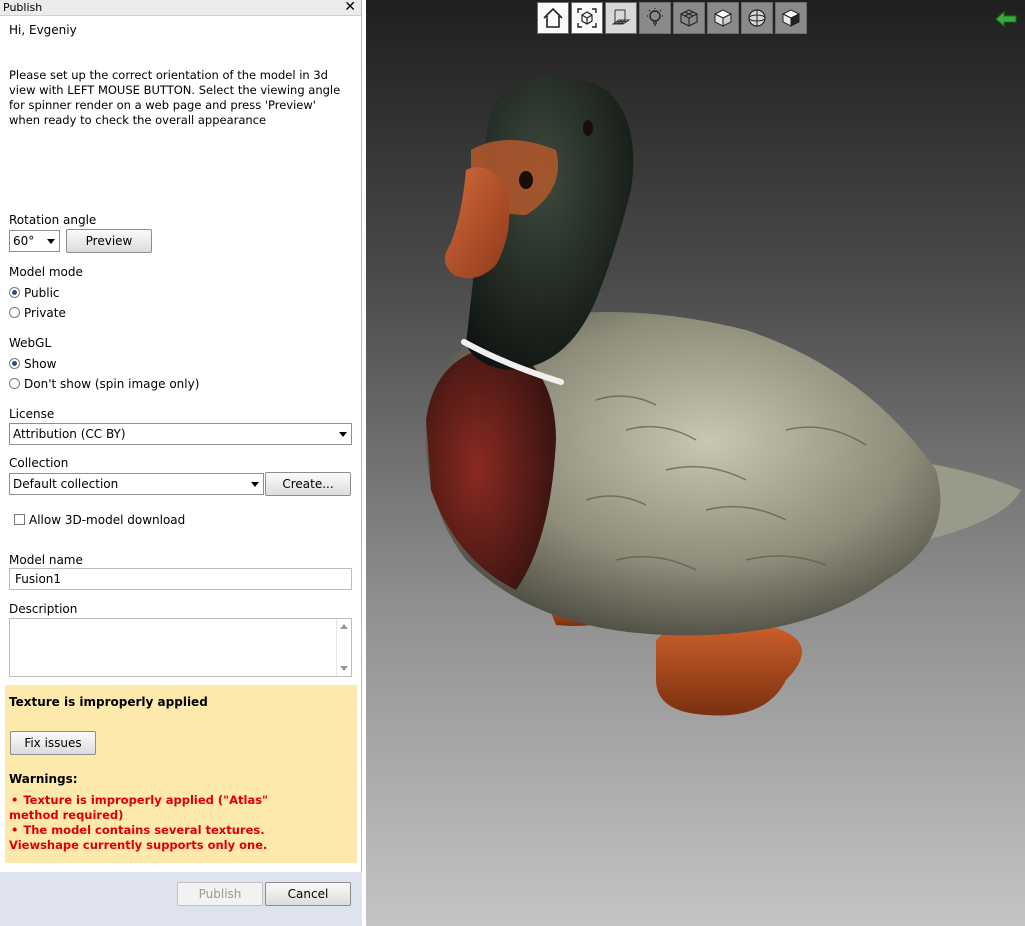  I want to click on checkbox-icon, so click(19, 519).